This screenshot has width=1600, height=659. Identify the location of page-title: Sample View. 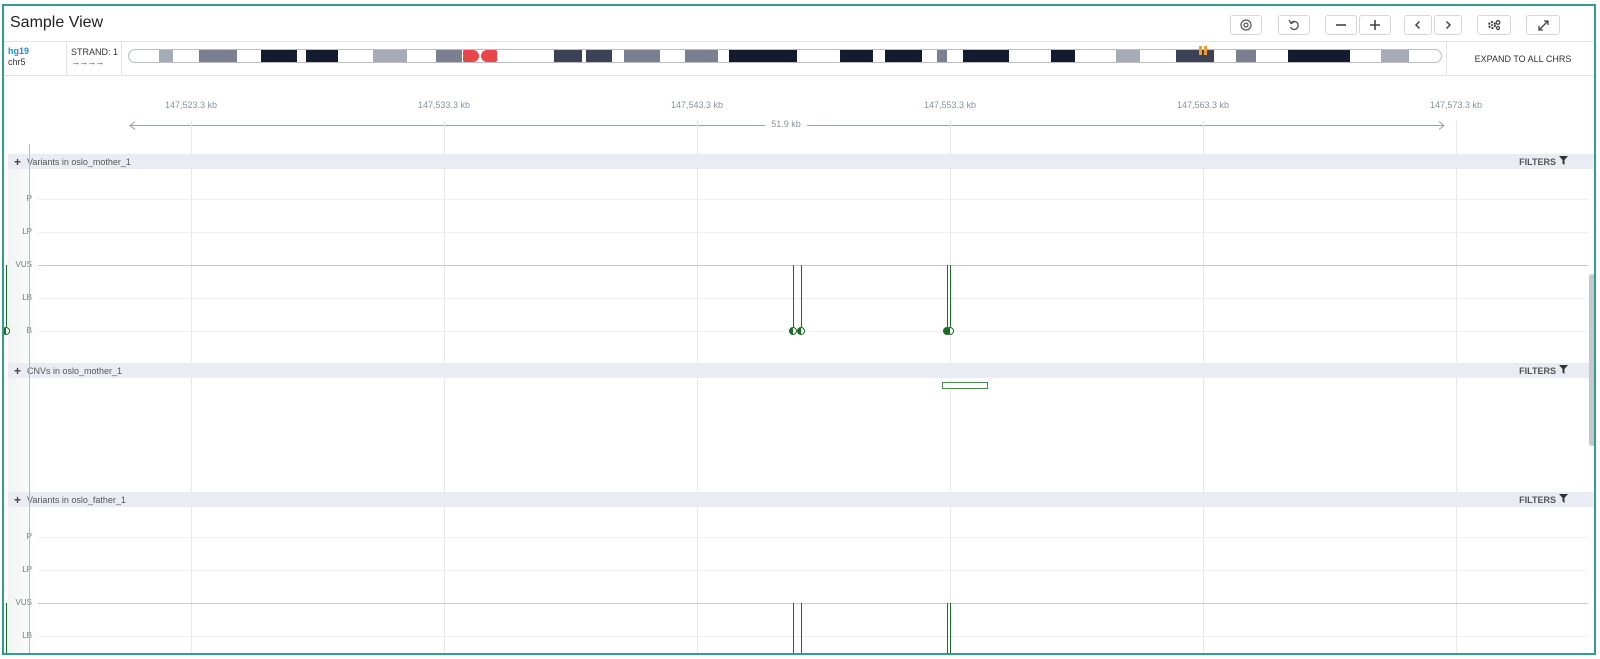
(57, 22).